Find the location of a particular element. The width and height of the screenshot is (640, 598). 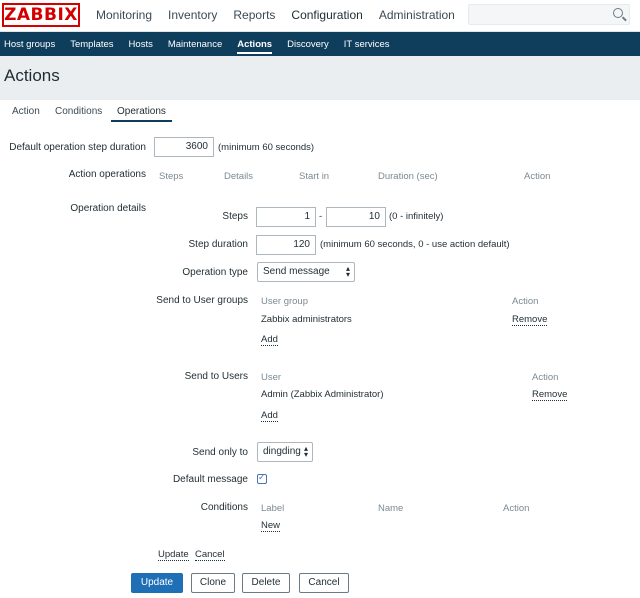

send-only-to-select: dingding ▴ ▾ is located at coordinates (285, 452).